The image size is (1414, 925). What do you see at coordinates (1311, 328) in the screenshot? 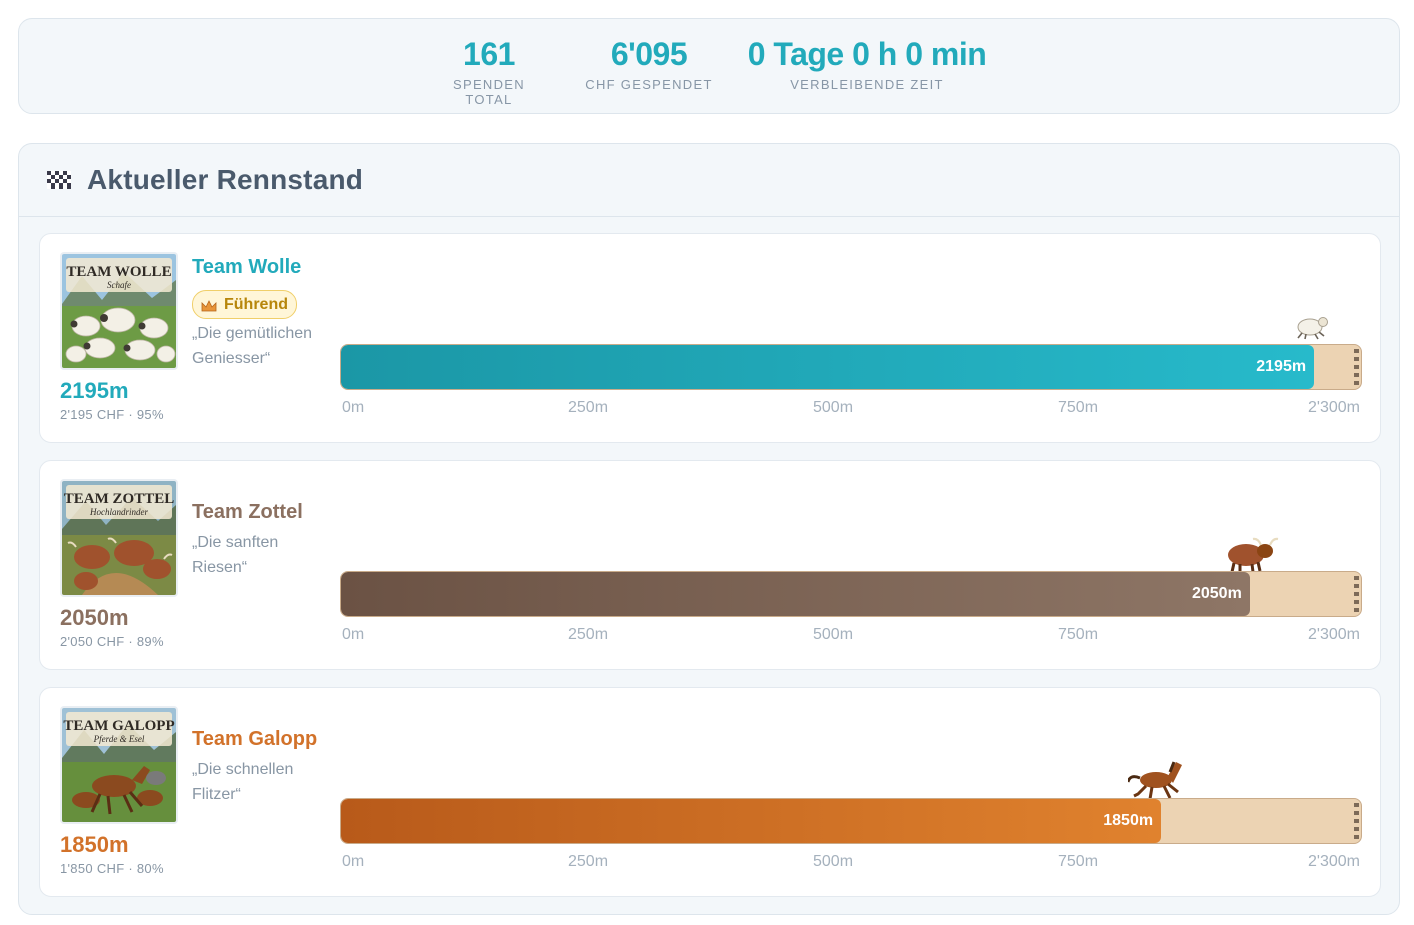
I see `sheep-icon` at bounding box center [1311, 328].